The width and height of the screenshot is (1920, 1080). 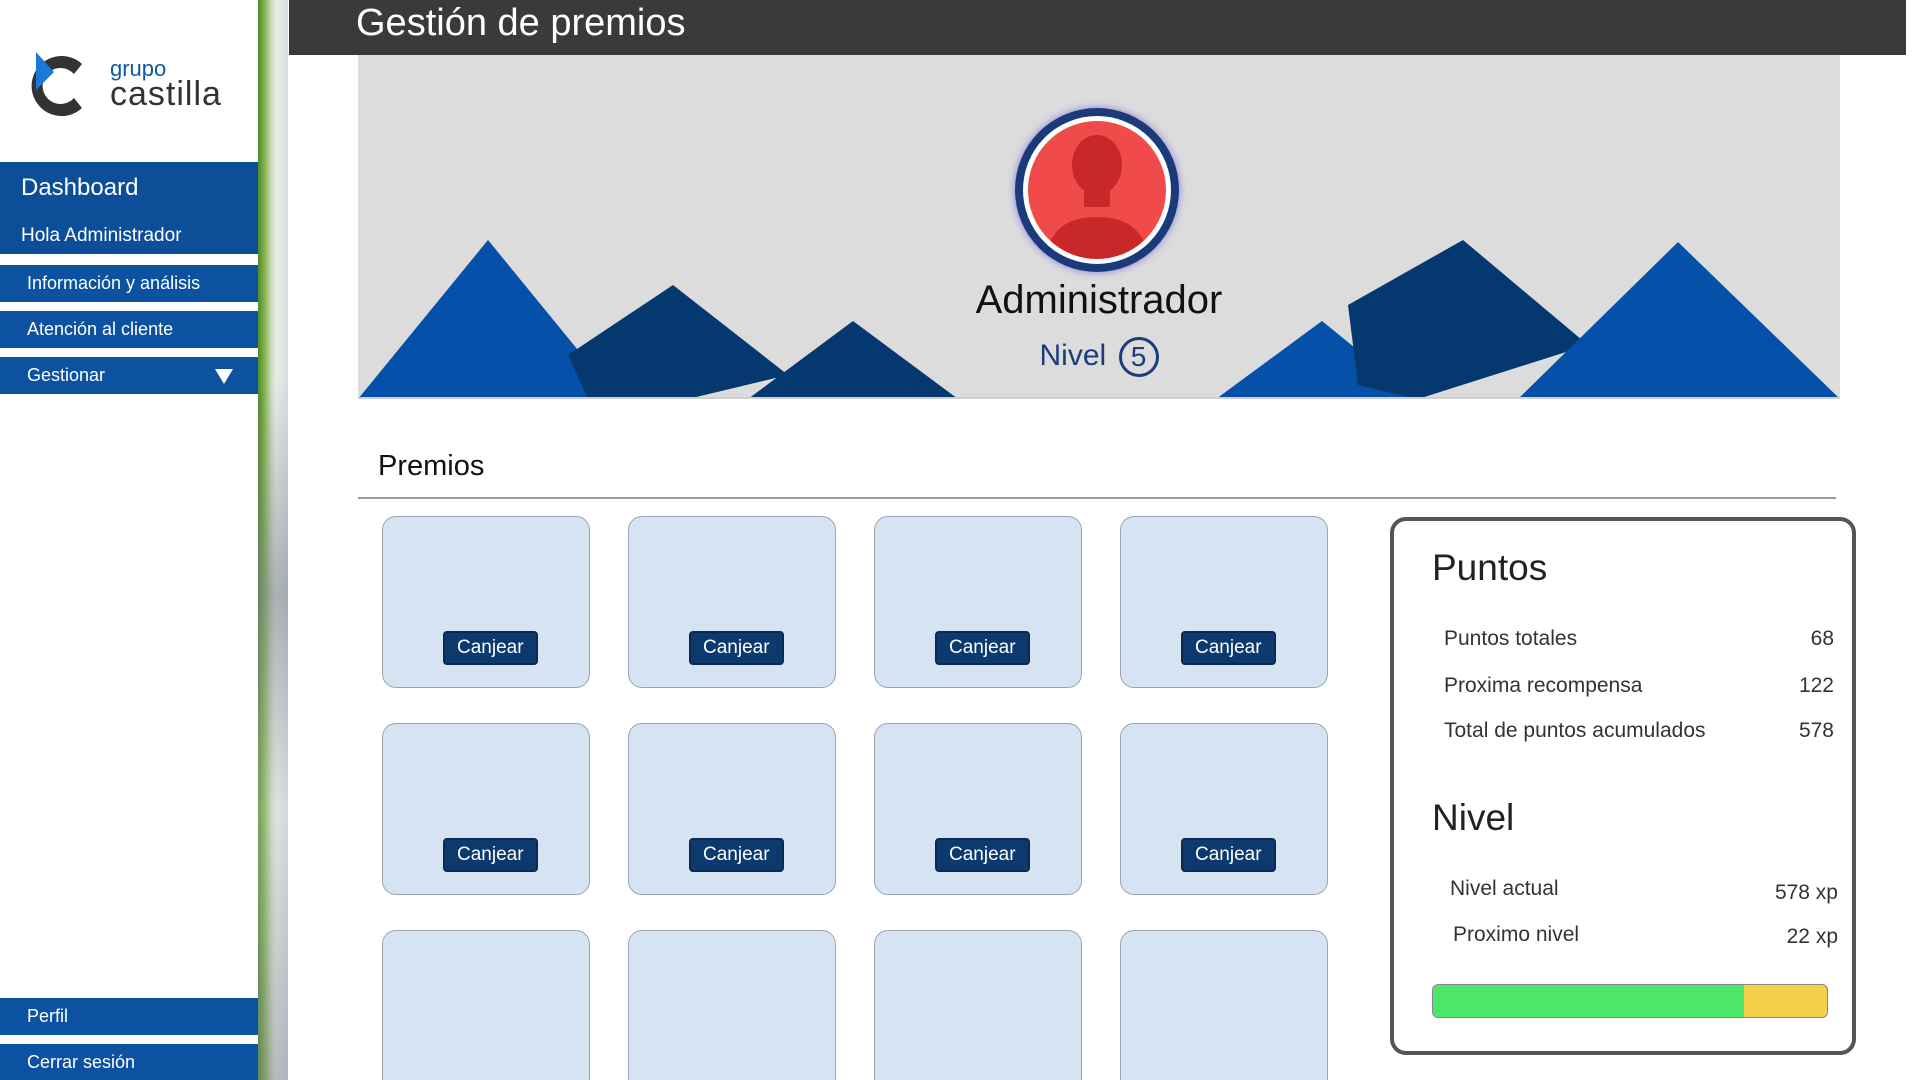 What do you see at coordinates (81, 1062) in the screenshot?
I see `sidebar-item-label: Cerrar sesión` at bounding box center [81, 1062].